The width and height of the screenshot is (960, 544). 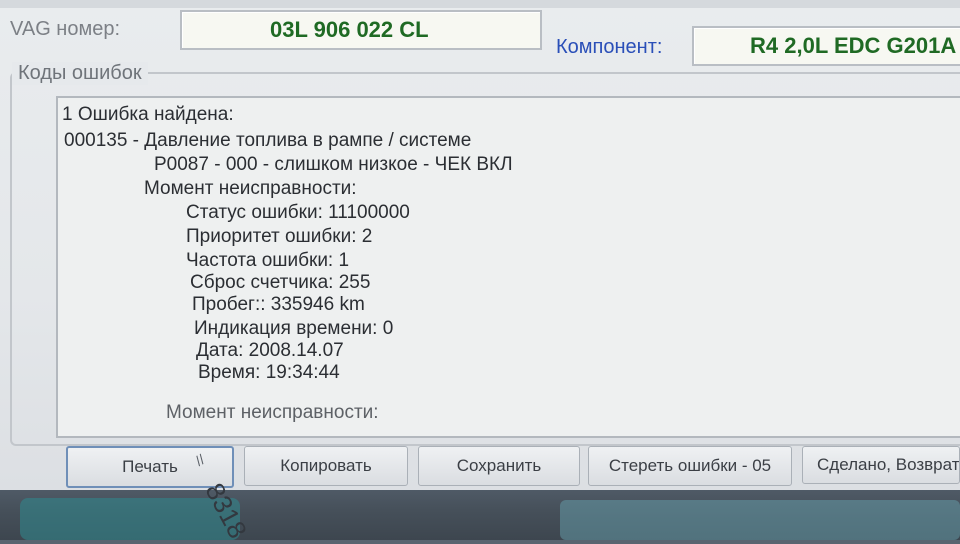 I want to click on fault-priority-line: Приоритет ошибки: 2, so click(x=279, y=236).